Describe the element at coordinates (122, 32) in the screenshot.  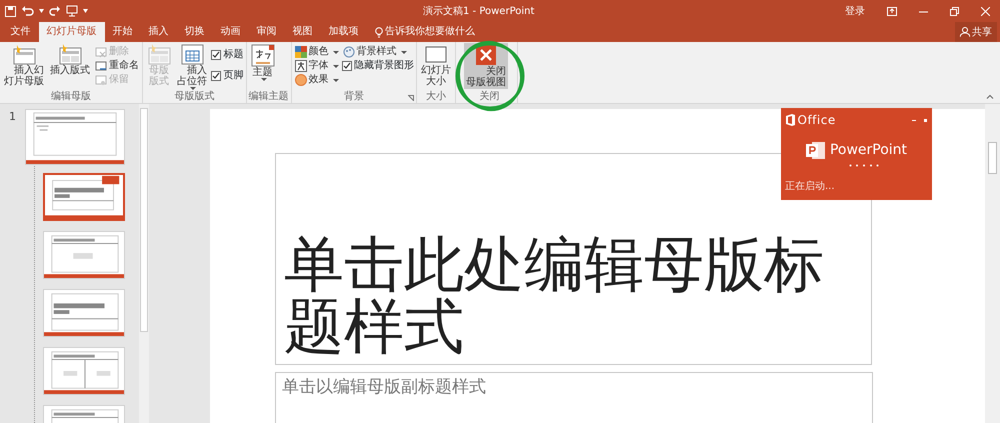
I see `ribbon-tab: 开始` at that location.